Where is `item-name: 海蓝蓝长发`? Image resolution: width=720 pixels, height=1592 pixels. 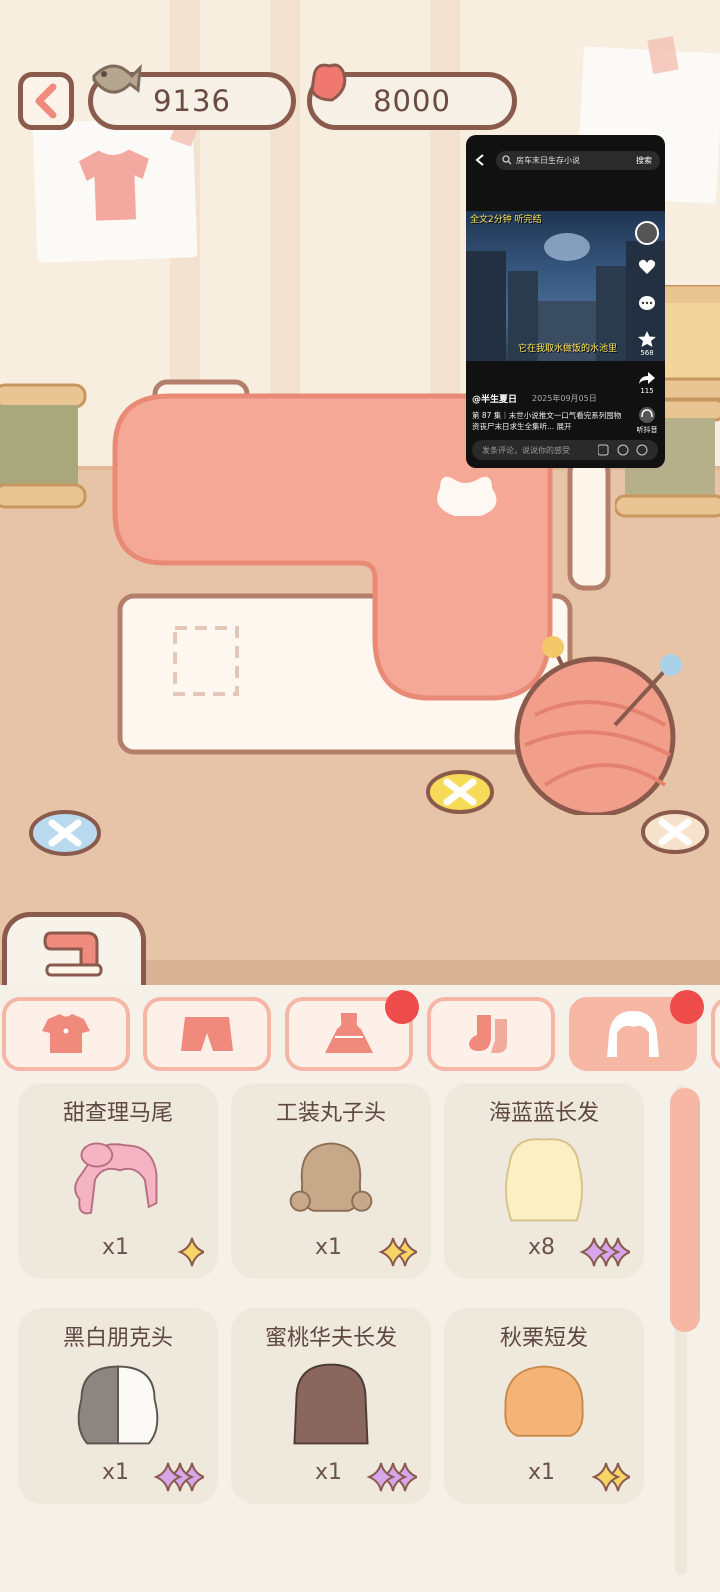 item-name: 海蓝蓝长发 is located at coordinates (543, 1113).